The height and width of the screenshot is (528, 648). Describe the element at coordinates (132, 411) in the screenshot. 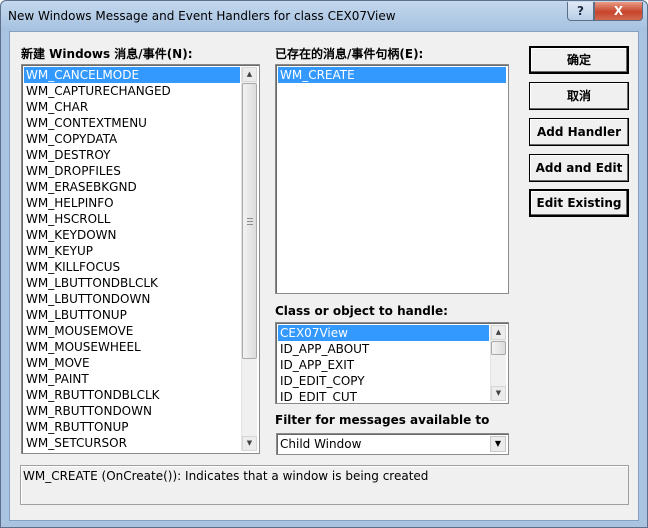

I see `list-item: WM_RBUTTONDOWN` at that location.